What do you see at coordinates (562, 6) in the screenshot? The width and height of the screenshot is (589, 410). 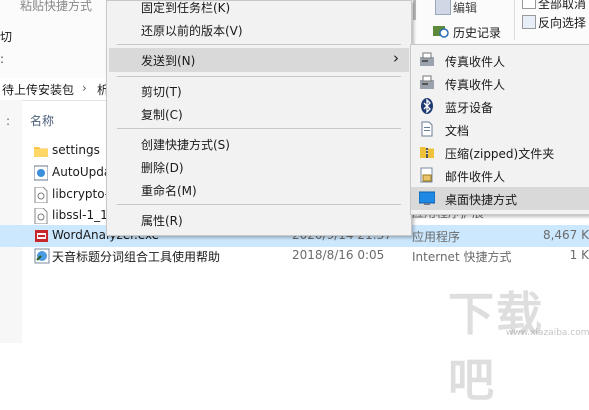 I see `ribbon-select-none: 全部取消` at bounding box center [562, 6].